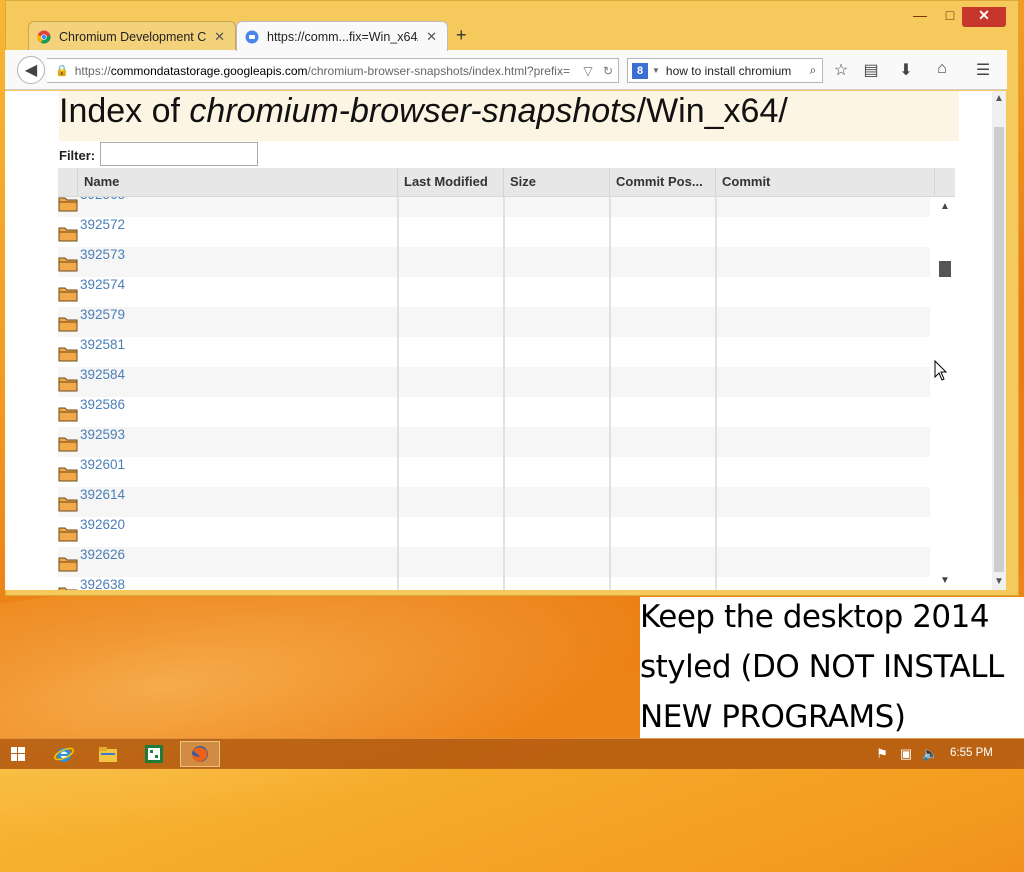 This screenshot has width=1024, height=872. I want to click on taskbar-ie, so click(64, 754).